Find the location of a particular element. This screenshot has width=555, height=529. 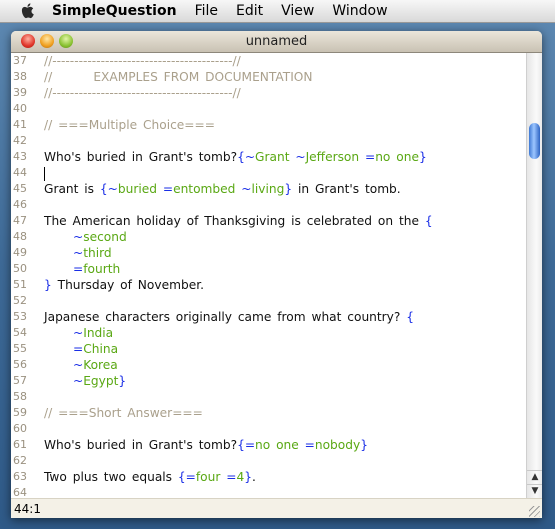

markup-symbol: { is located at coordinates (410, 317).